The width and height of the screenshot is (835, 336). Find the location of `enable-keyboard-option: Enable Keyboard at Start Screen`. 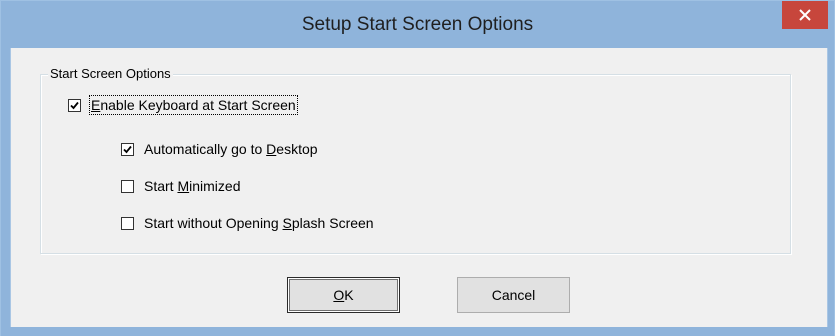

enable-keyboard-option: Enable Keyboard at Start Screen is located at coordinates (183, 105).